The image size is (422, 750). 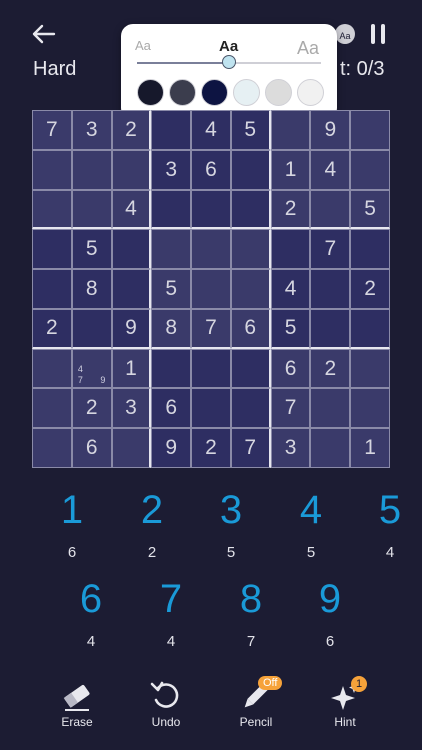 What do you see at coordinates (52, 368) in the screenshot?
I see `grid-cell-r7c1` at bounding box center [52, 368].